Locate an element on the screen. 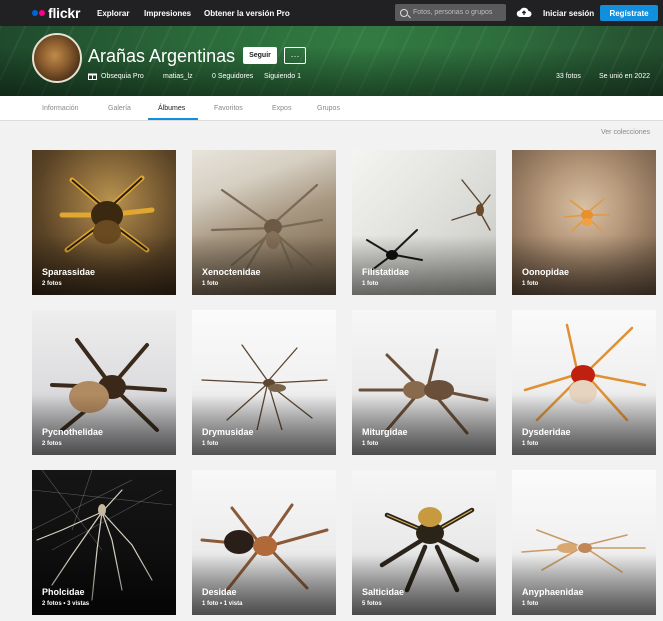  album-title: Filistatidae is located at coordinates (386, 272).